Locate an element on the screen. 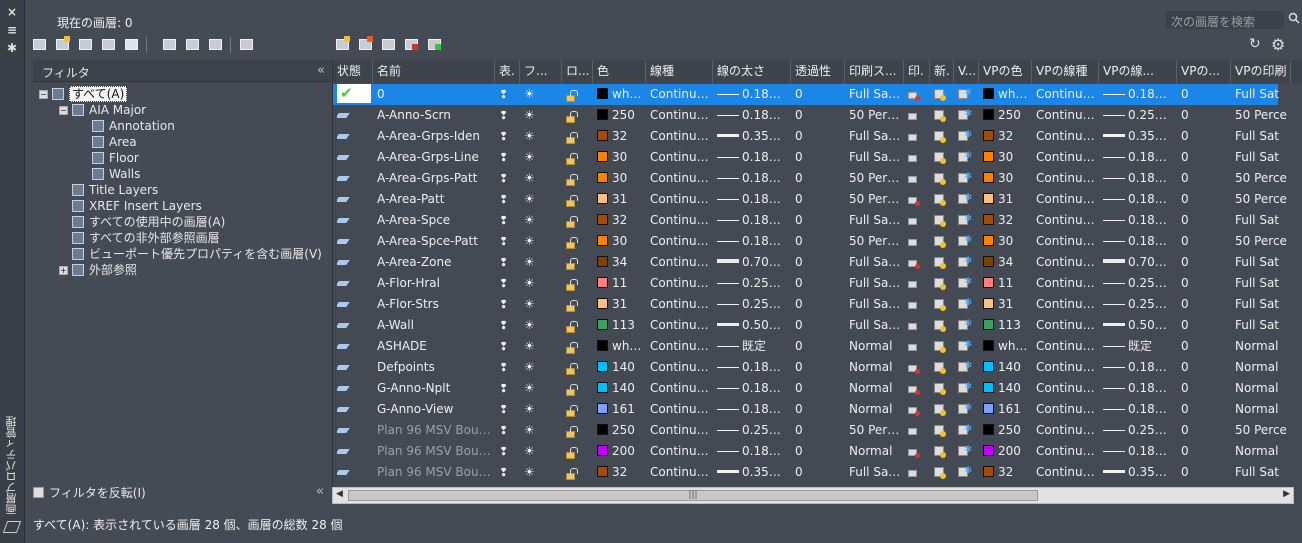 This screenshot has width=1302, height=543. expander-icon: − is located at coordinates (63, 110).